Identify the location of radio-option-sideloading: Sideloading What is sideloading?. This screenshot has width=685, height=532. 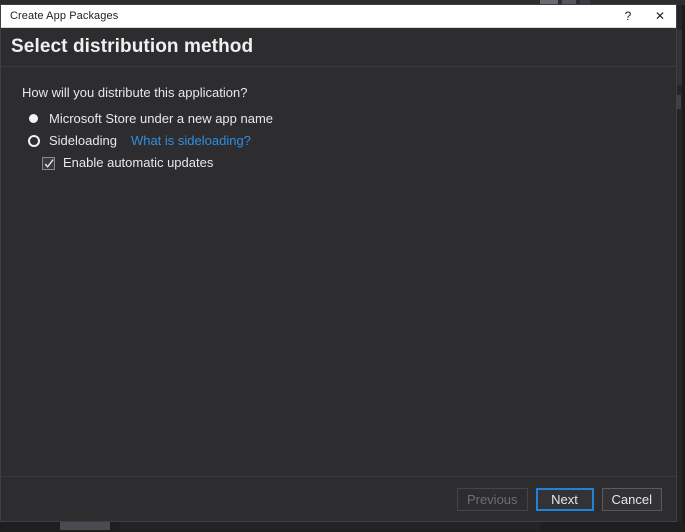
(349, 141).